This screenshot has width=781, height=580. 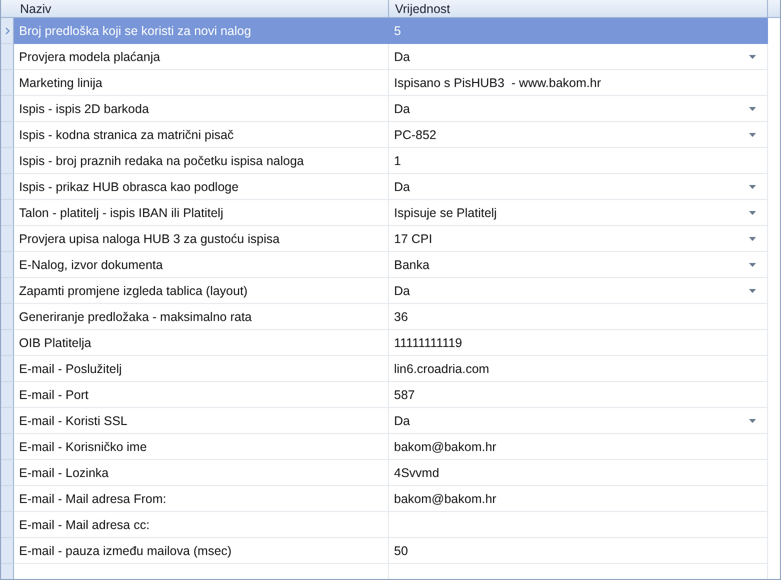 I want to click on table-cell: 50, so click(x=578, y=551).